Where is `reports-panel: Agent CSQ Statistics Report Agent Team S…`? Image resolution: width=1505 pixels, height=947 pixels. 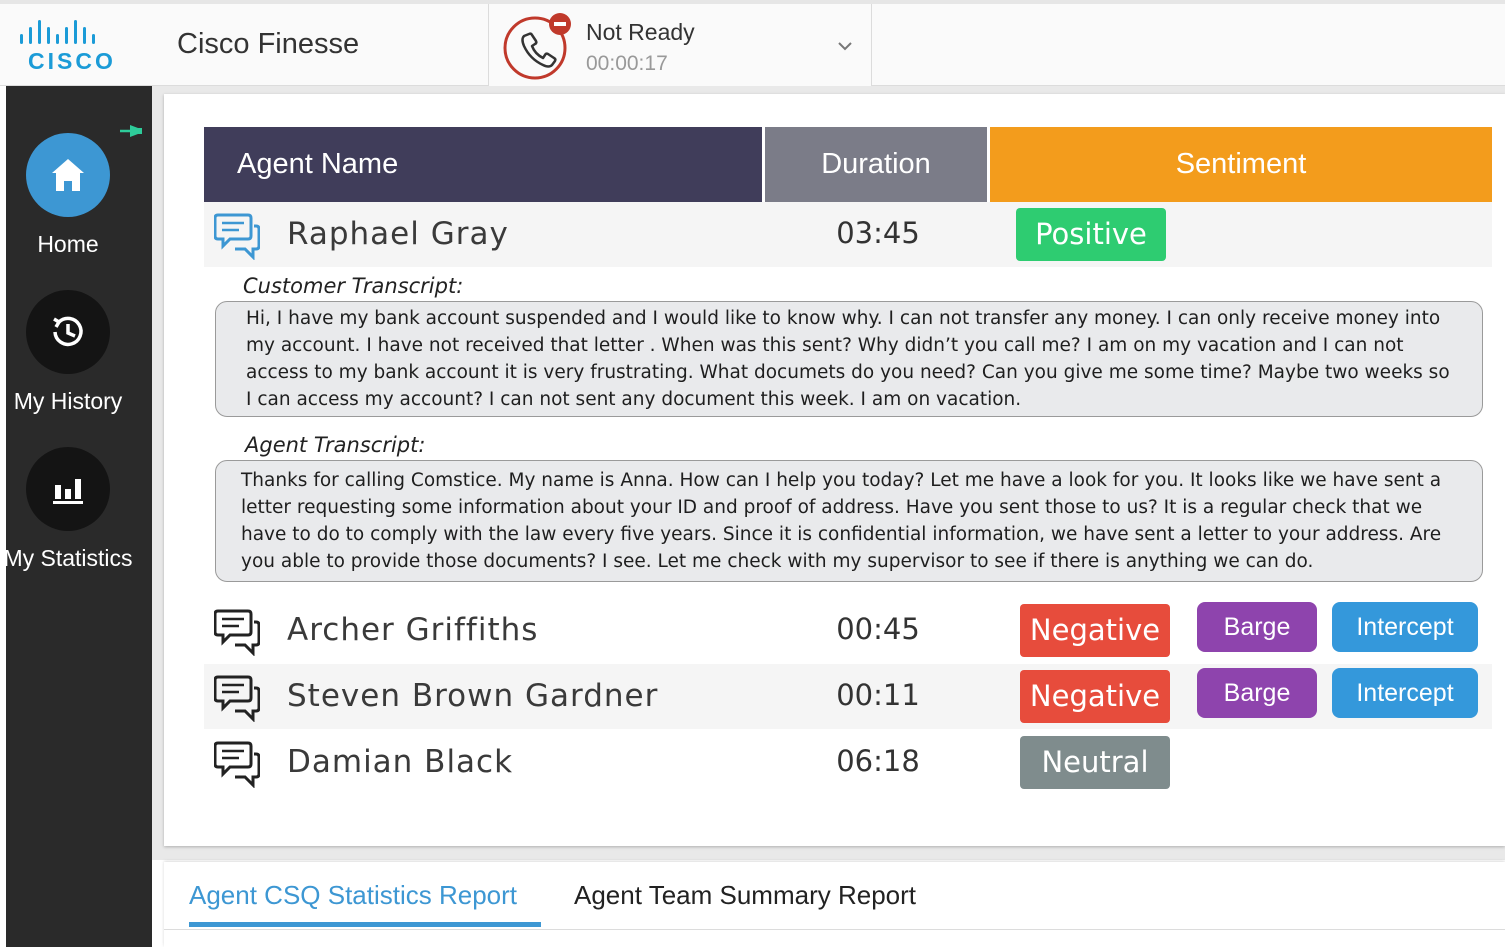
reports-panel: Agent CSQ Statistics Report Agent Team S… is located at coordinates (834, 904).